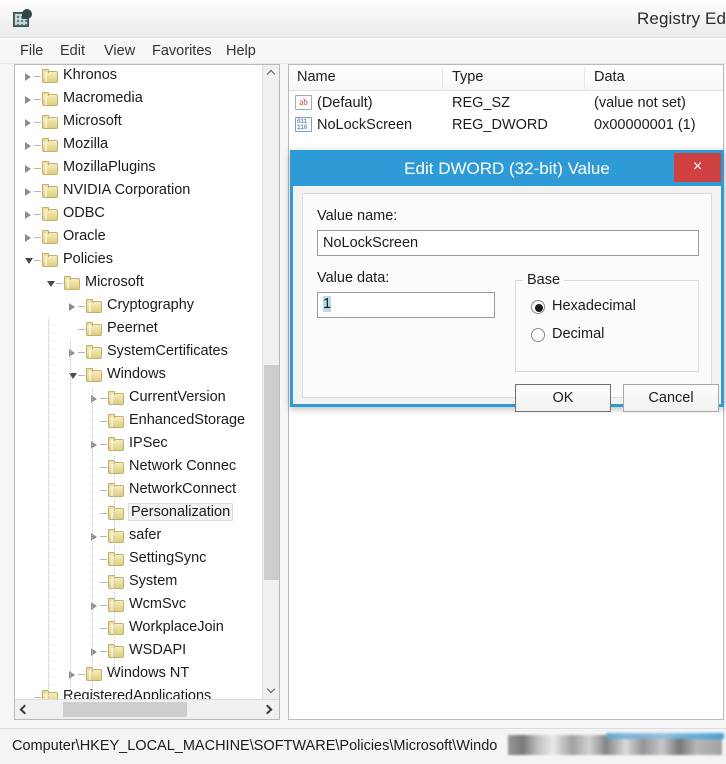 The width and height of the screenshot is (726, 764). What do you see at coordinates (119, 51) in the screenshot?
I see `menu-item-view: View` at bounding box center [119, 51].